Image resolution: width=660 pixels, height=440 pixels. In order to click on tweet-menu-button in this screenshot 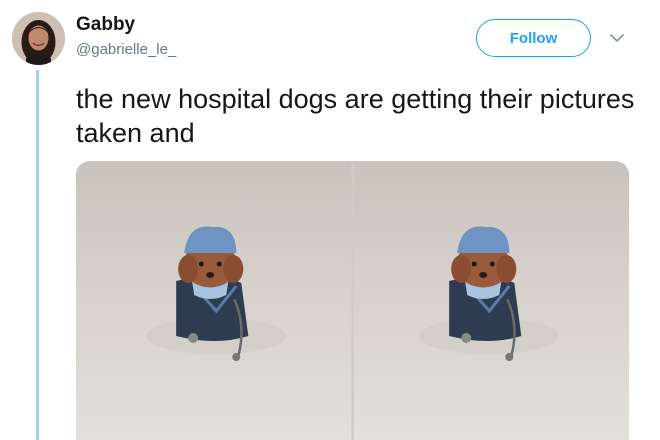, I will do `click(617, 38)`.